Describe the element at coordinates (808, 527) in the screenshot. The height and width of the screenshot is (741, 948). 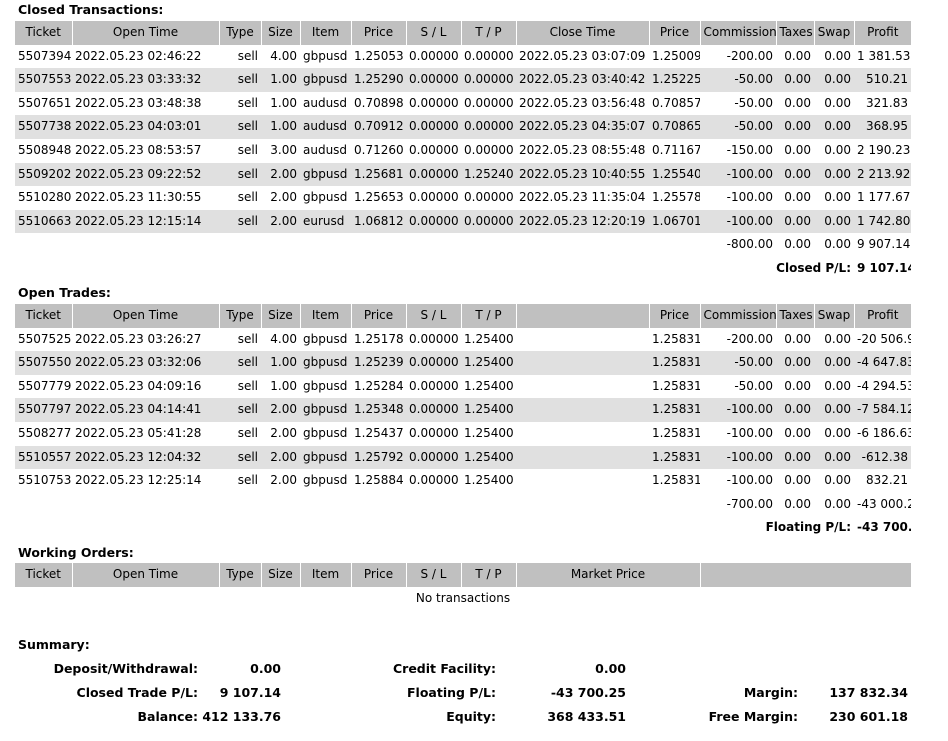
I see `open-pl-label: Floating P/L:` at that location.